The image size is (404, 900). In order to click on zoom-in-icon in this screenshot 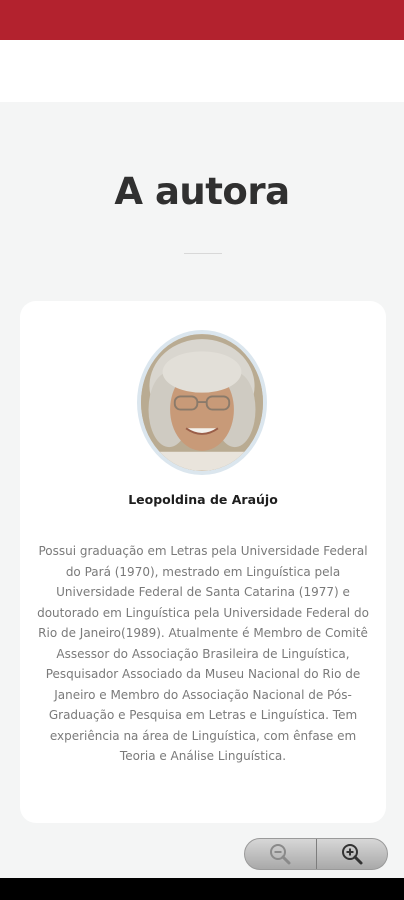, I will do `click(352, 854)`.